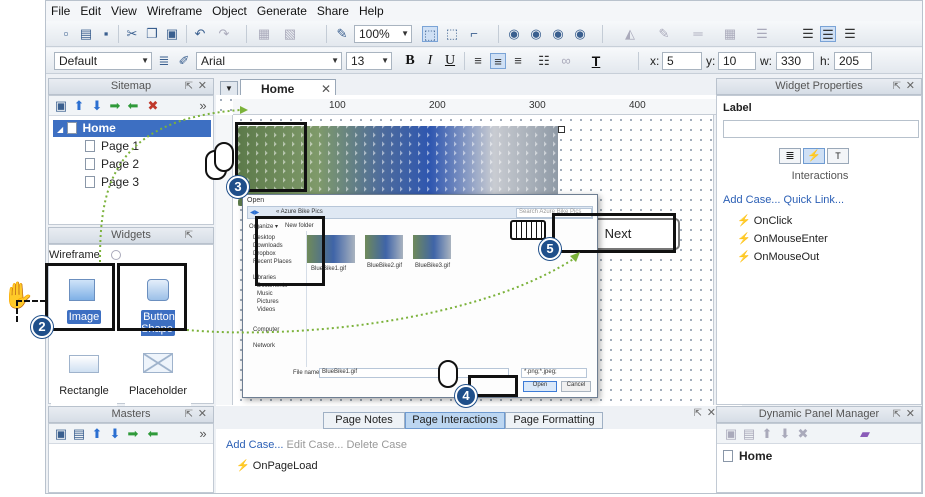 This screenshot has height=497, width=925. Describe the element at coordinates (528, 230) in the screenshot. I see `keyboard-icon` at that location.